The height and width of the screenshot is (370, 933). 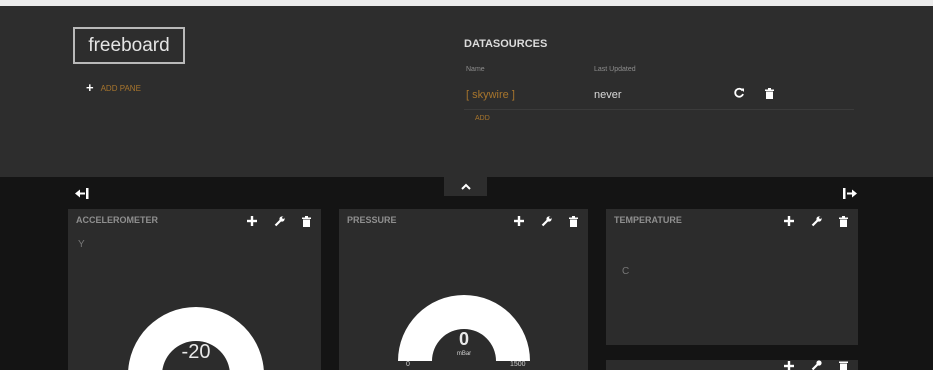 I want to click on gauge-max: 1500, so click(x=518, y=364).